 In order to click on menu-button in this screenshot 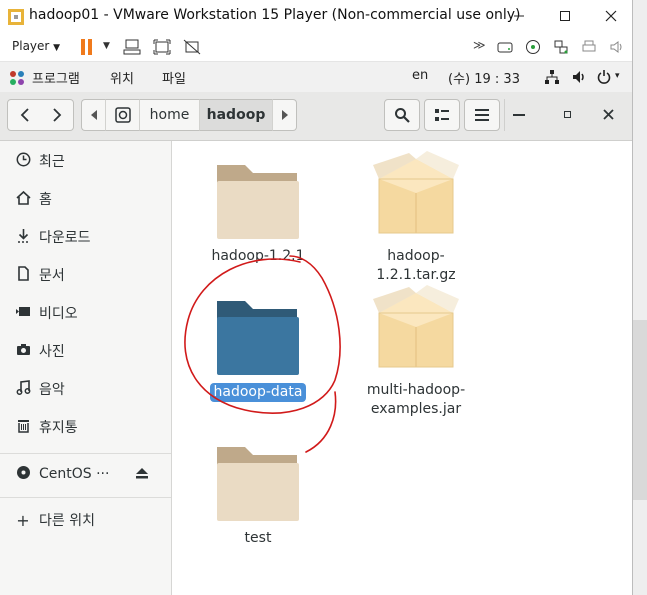, I will do `click(482, 115)`.